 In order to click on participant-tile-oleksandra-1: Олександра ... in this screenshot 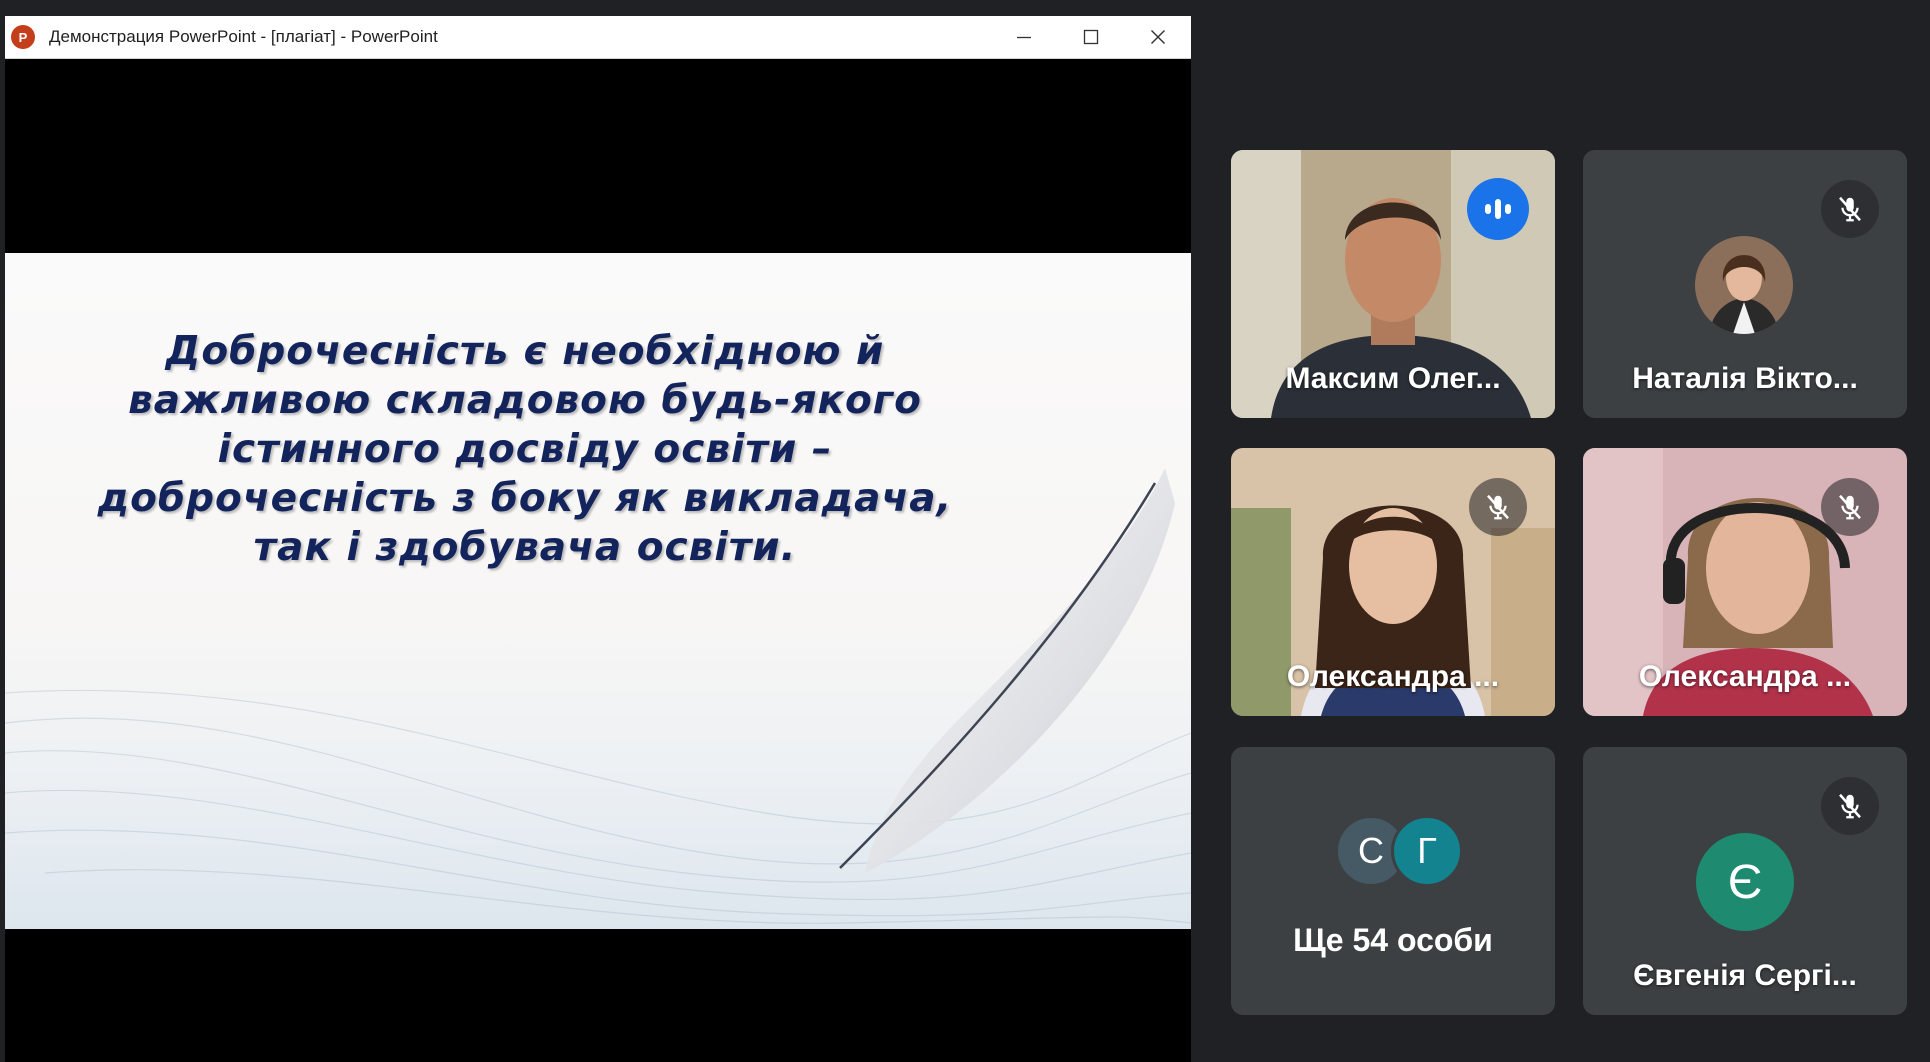, I will do `click(1393, 582)`.